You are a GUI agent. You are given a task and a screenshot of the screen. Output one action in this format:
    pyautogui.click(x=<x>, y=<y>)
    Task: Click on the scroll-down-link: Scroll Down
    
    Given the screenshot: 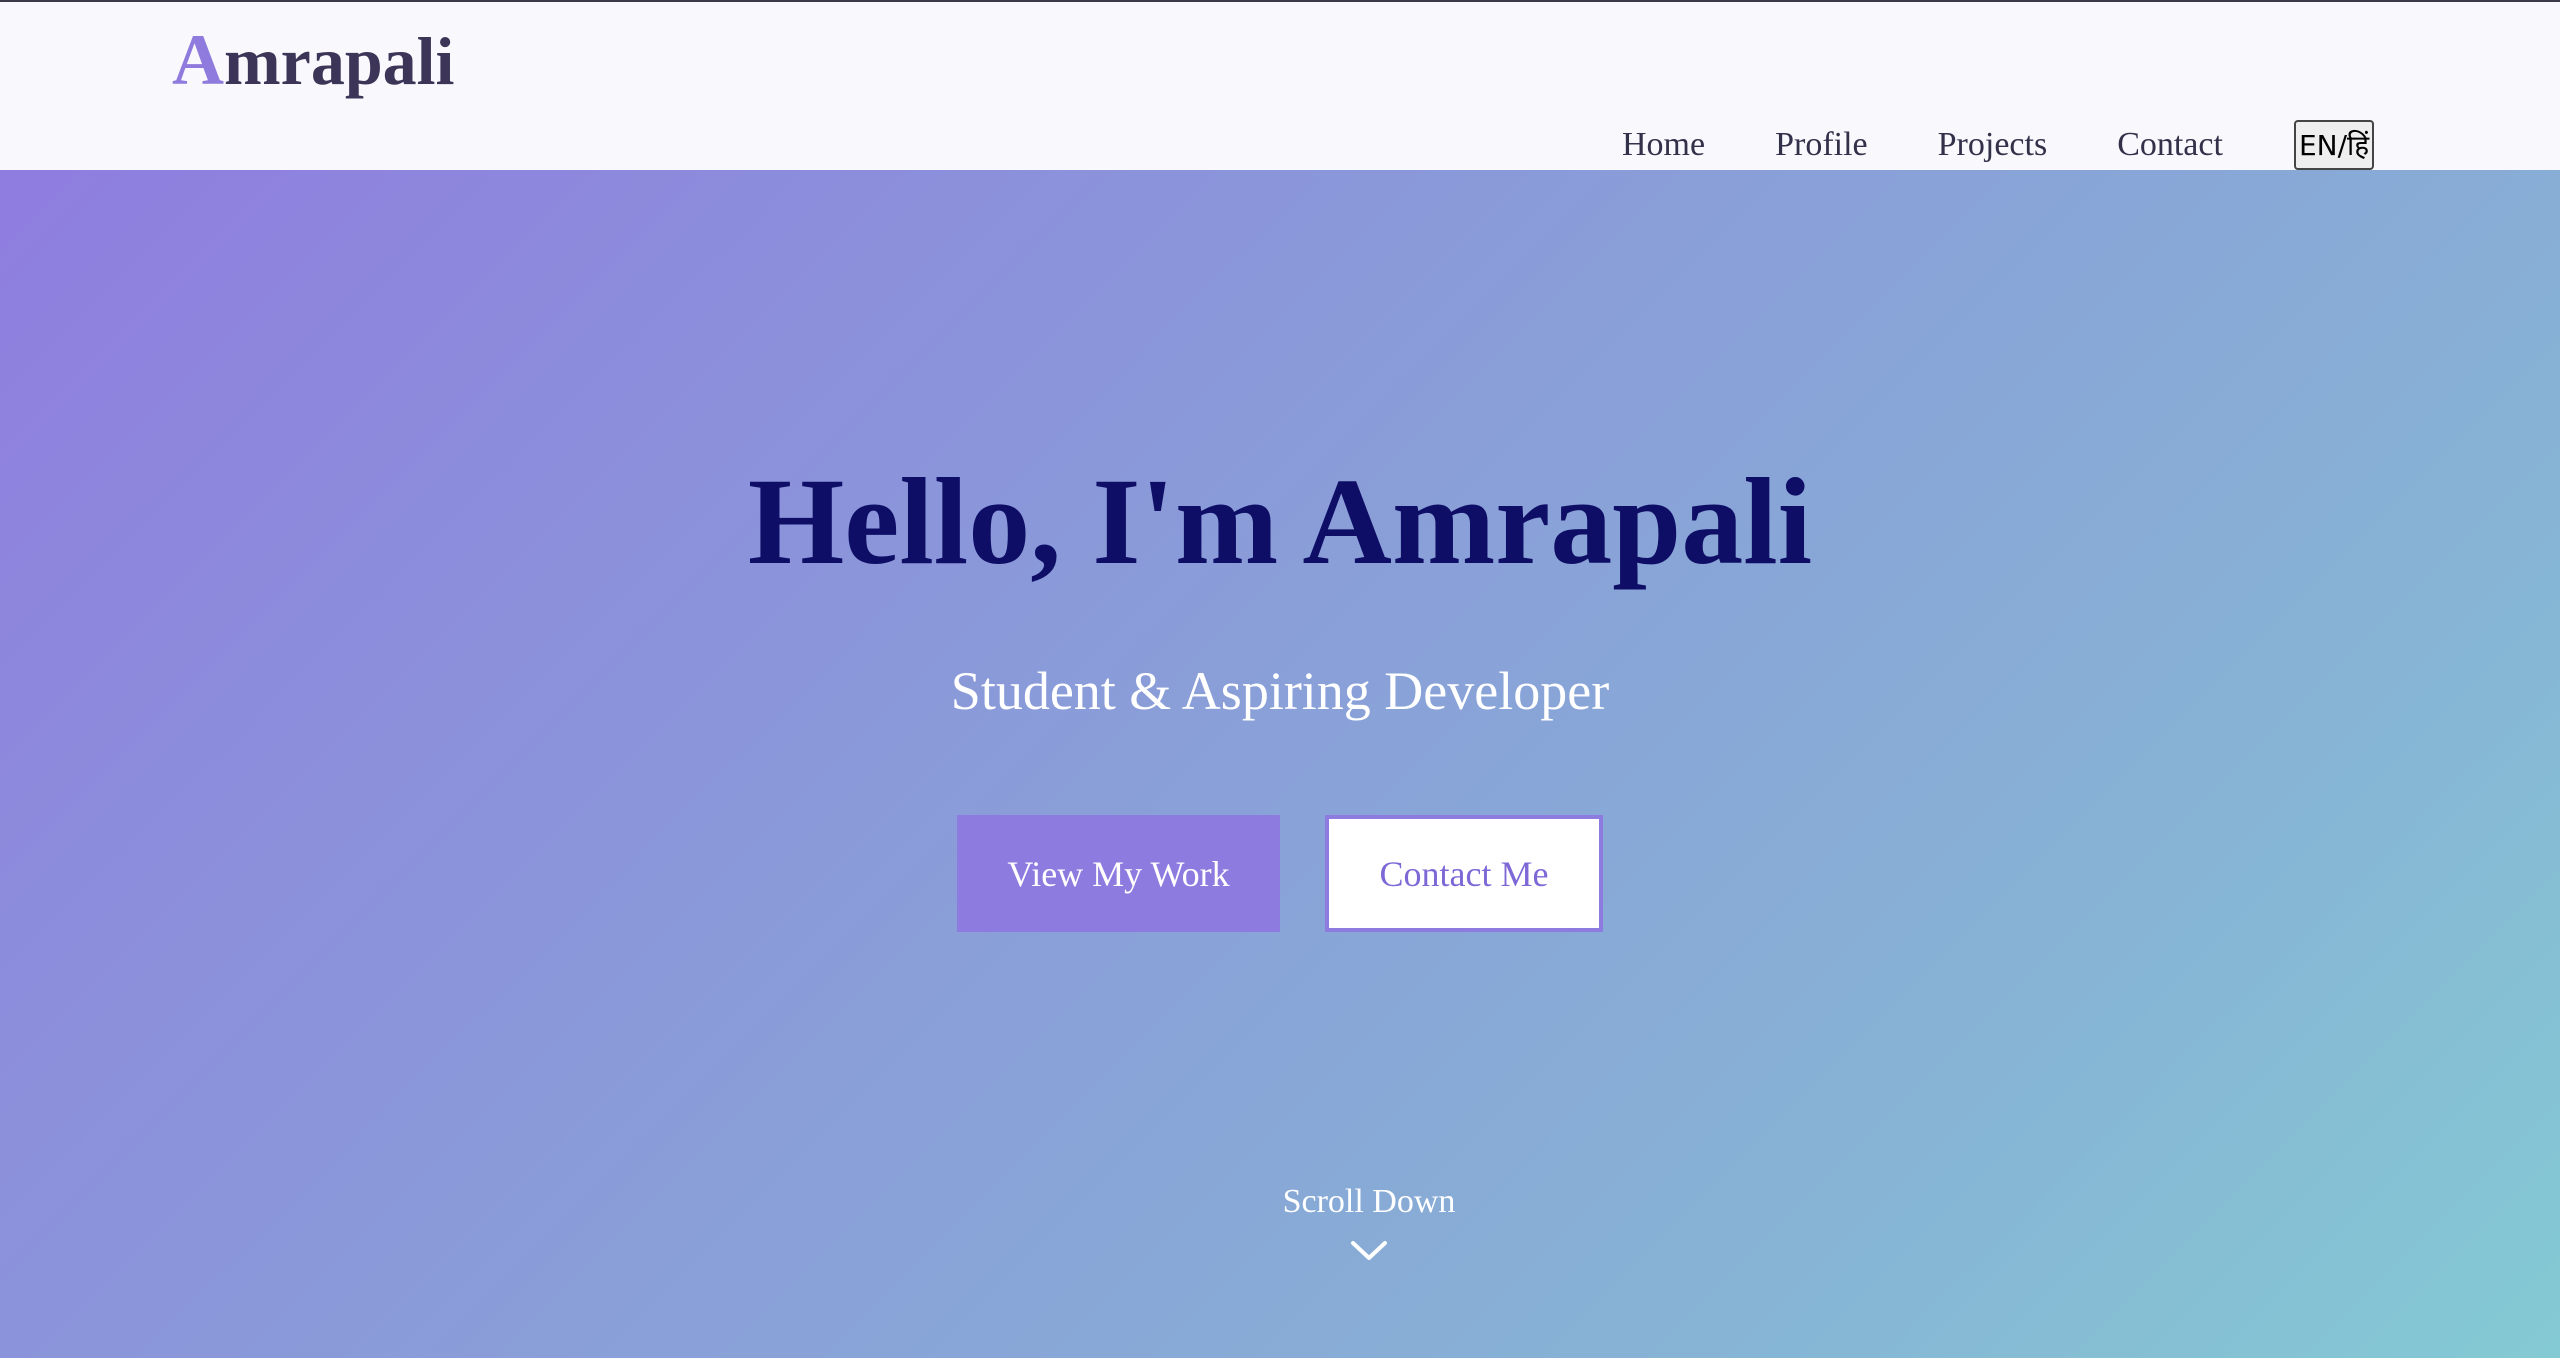 What is the action you would take?
    pyautogui.click(x=1369, y=1222)
    